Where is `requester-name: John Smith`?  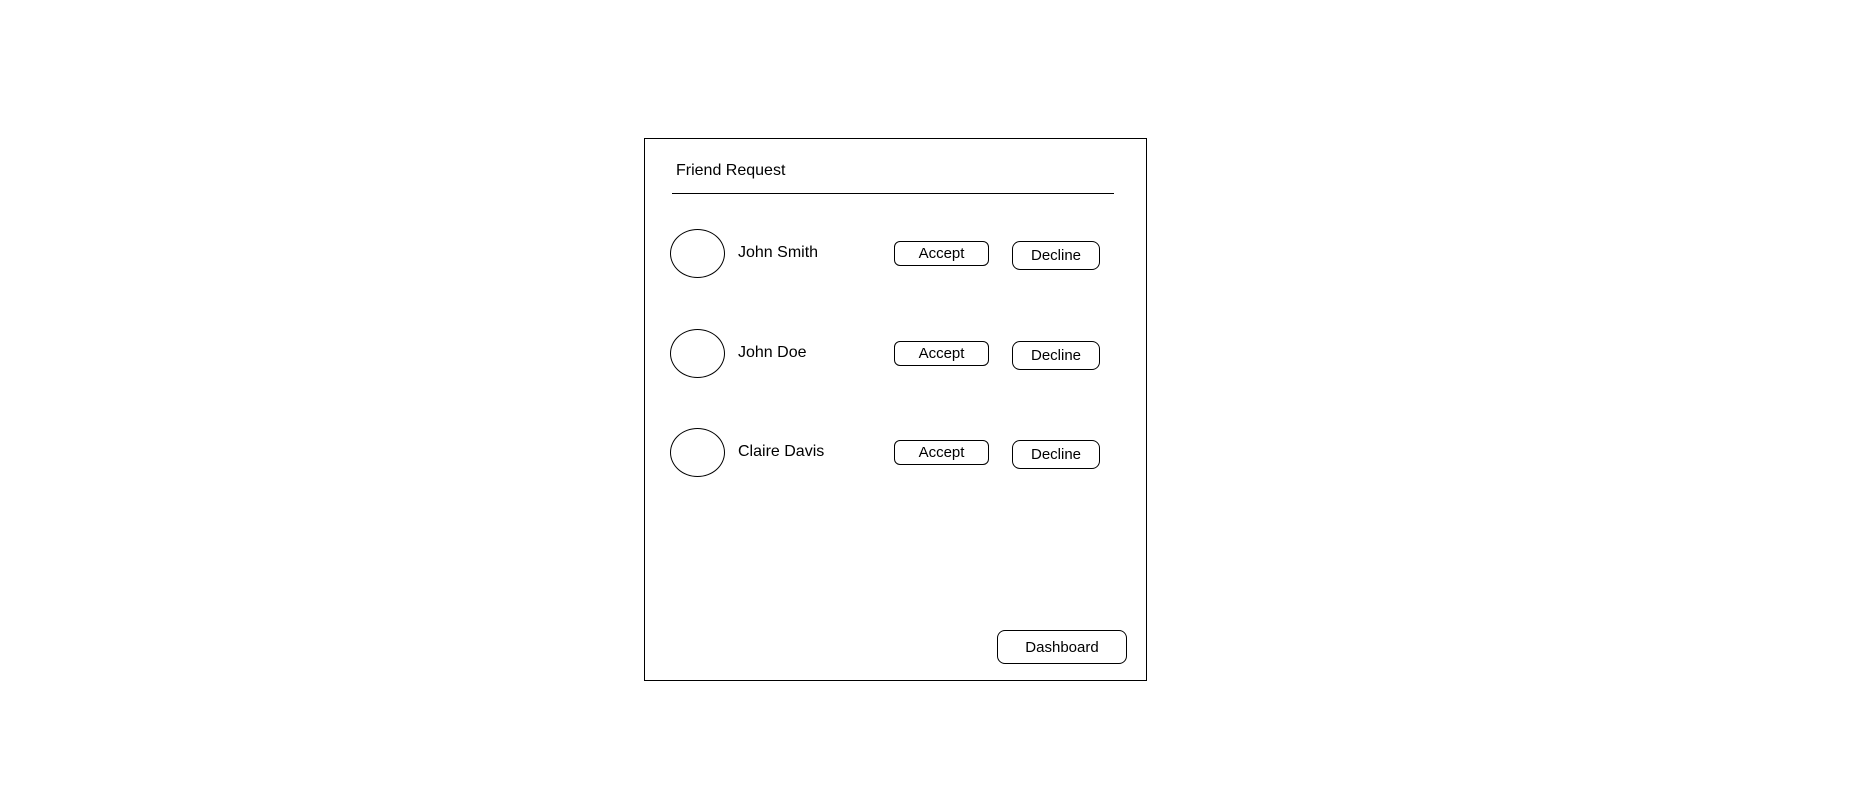
requester-name: John Smith is located at coordinates (778, 252).